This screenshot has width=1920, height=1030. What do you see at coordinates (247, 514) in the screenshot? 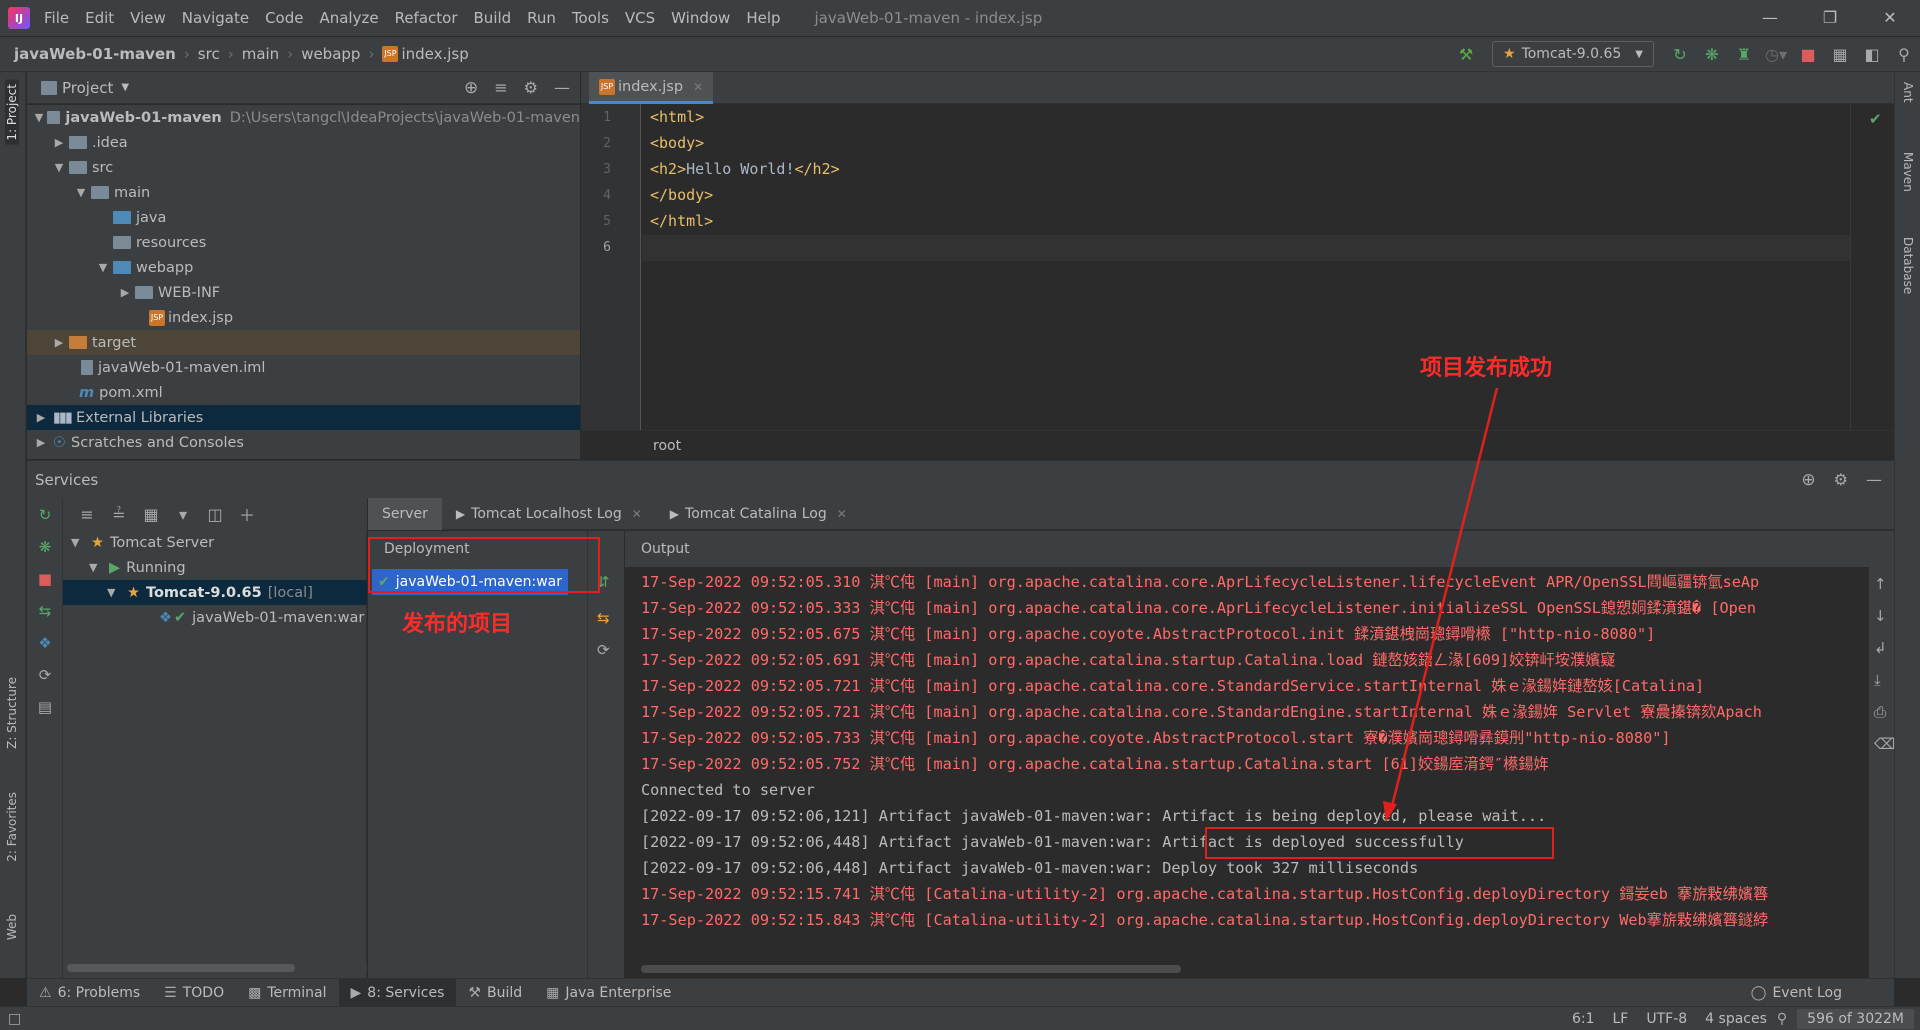
I see `add-icon: ＋` at bounding box center [247, 514].